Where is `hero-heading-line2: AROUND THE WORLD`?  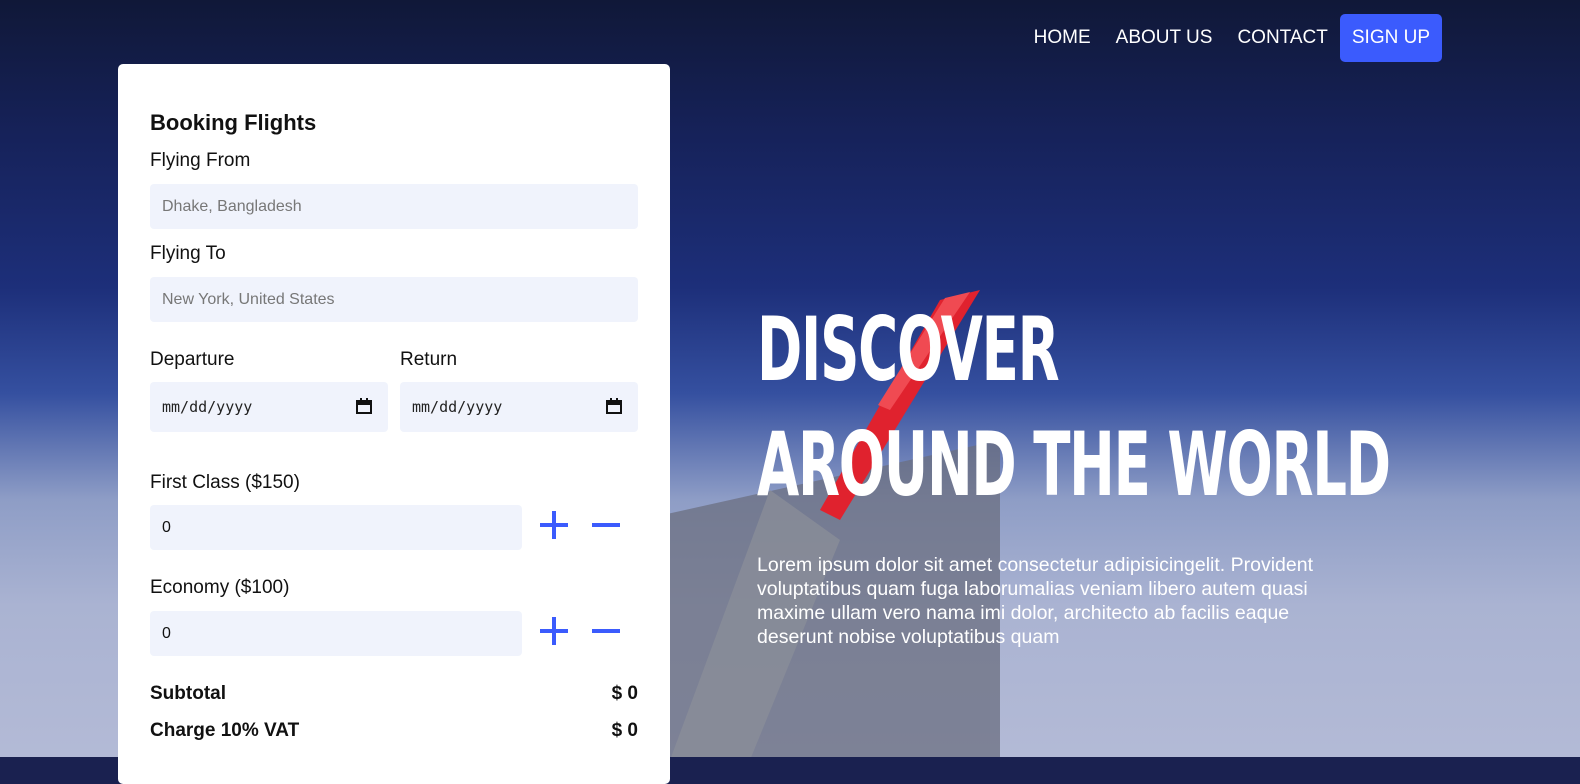 hero-heading-line2: AROUND THE WORLD is located at coordinates (1074, 464).